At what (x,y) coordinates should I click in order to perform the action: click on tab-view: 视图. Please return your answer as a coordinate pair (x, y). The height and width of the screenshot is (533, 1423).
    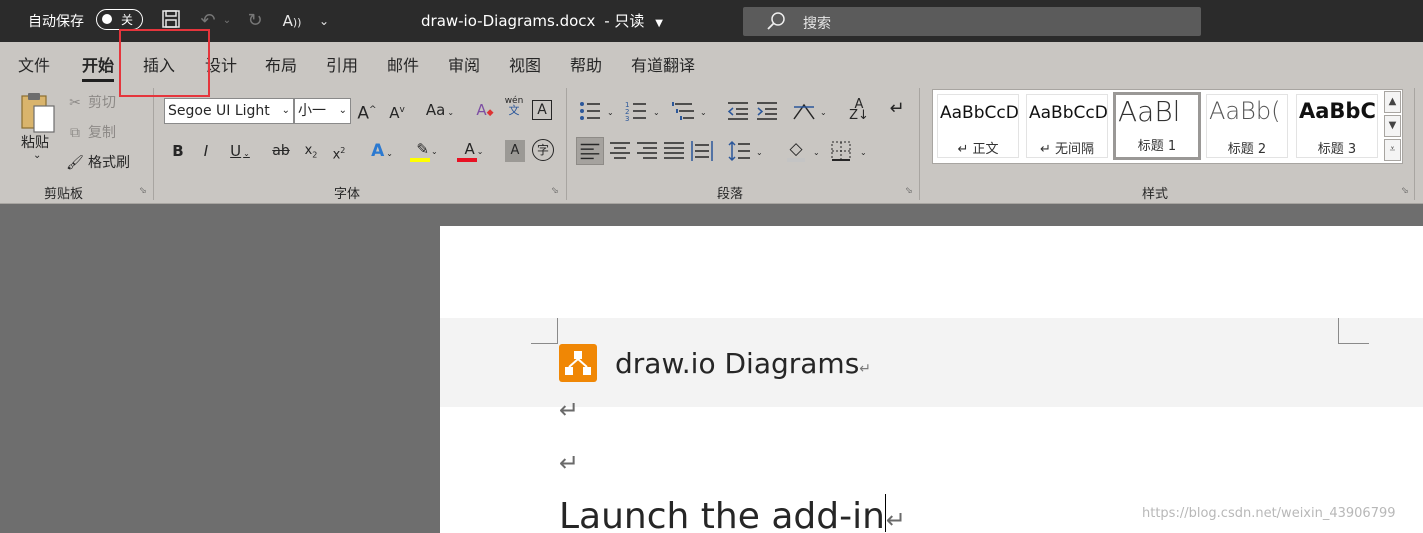
    Looking at the image, I should click on (525, 64).